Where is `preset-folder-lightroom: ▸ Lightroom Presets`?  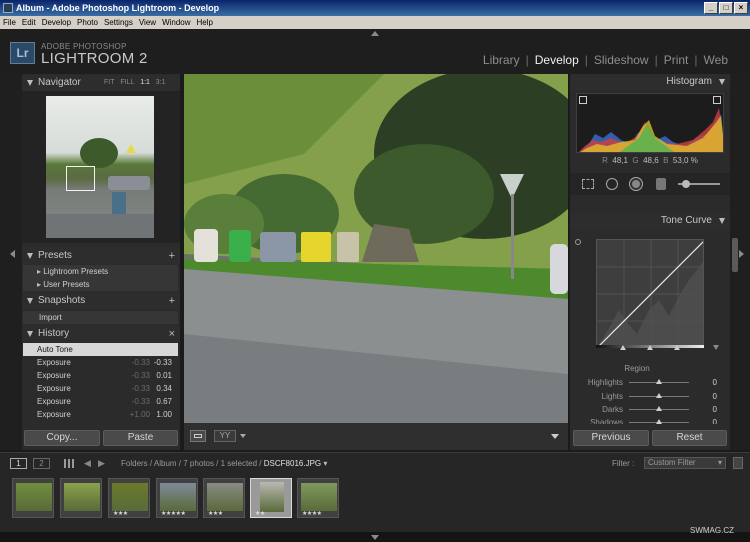 preset-folder-lightroom: ▸ Lightroom Presets is located at coordinates (100, 271).